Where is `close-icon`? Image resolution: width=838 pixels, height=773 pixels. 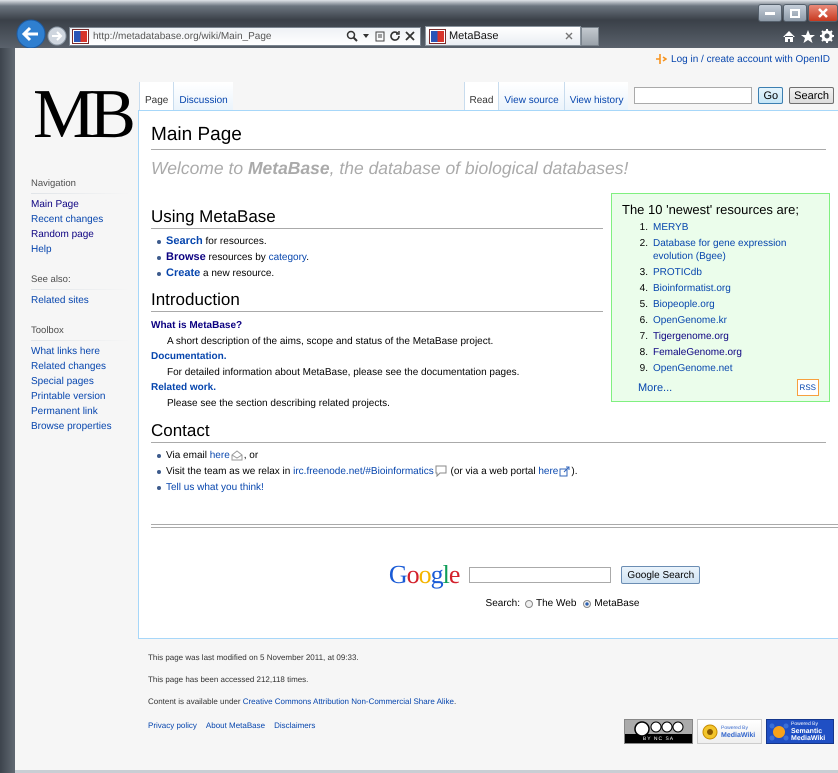
close-icon is located at coordinates (569, 36).